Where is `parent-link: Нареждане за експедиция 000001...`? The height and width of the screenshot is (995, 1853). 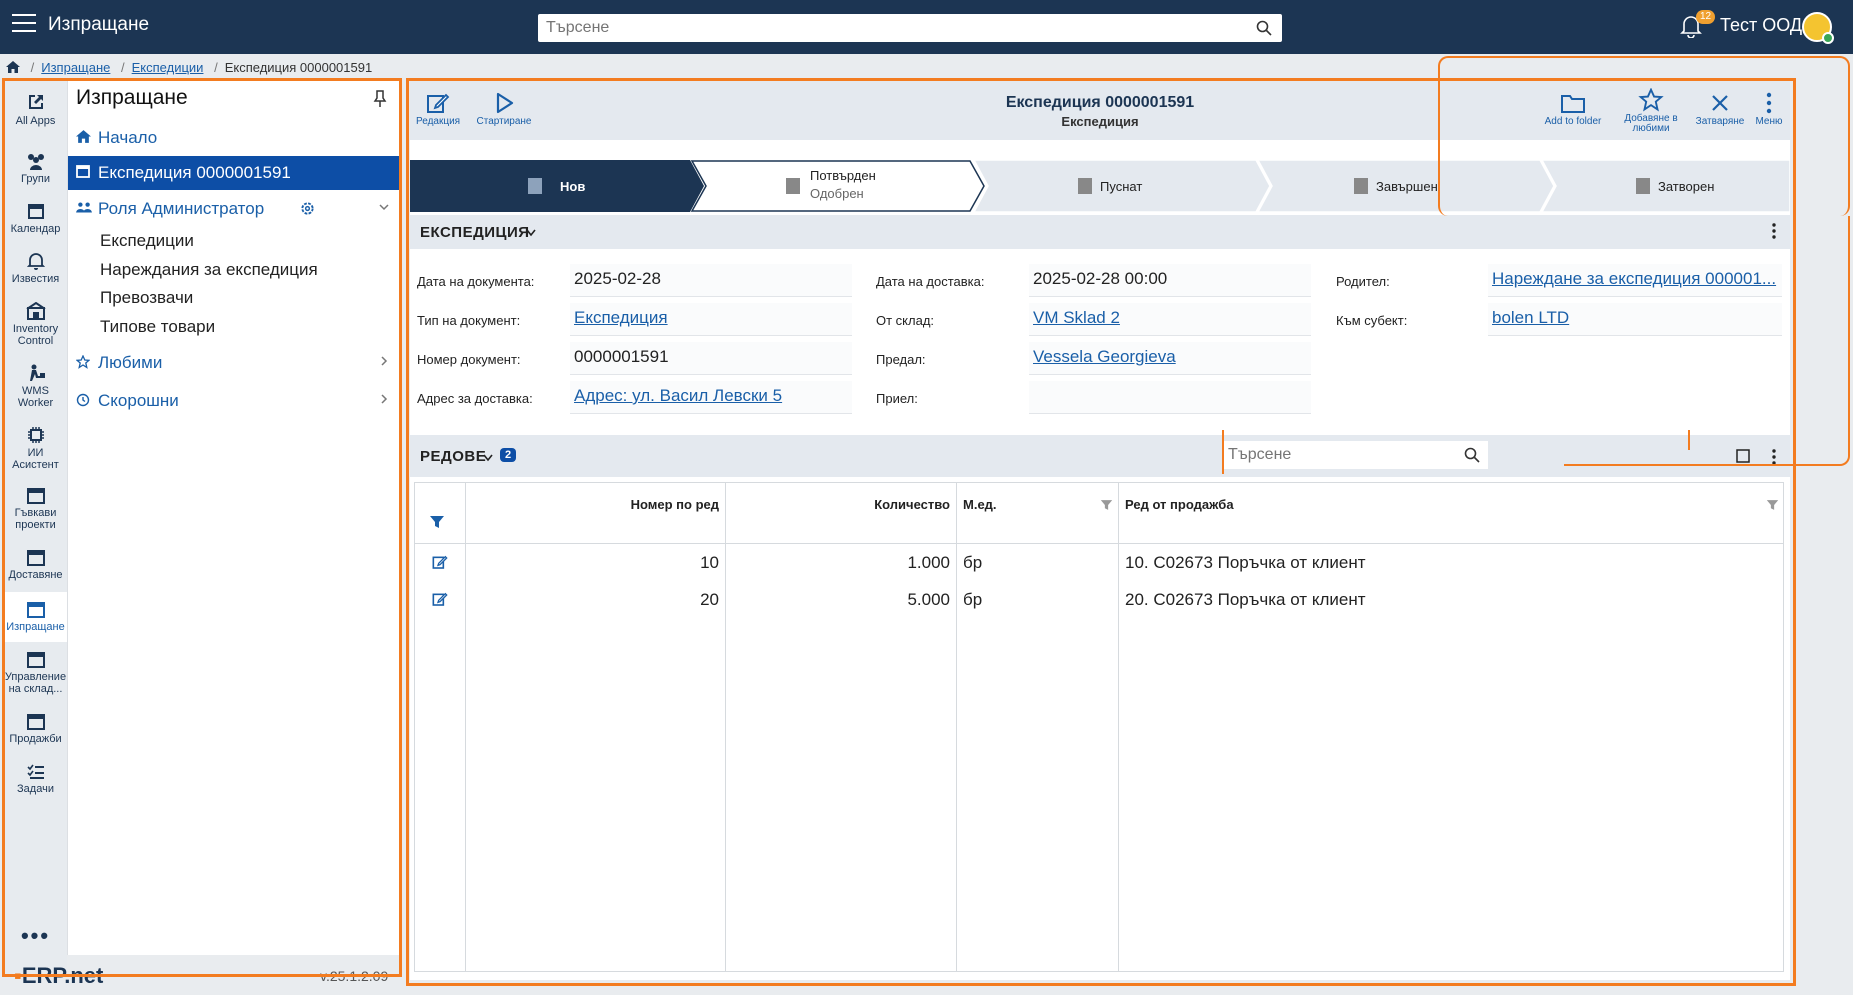
parent-link: Нареждане за експедиция 000001... is located at coordinates (1634, 278).